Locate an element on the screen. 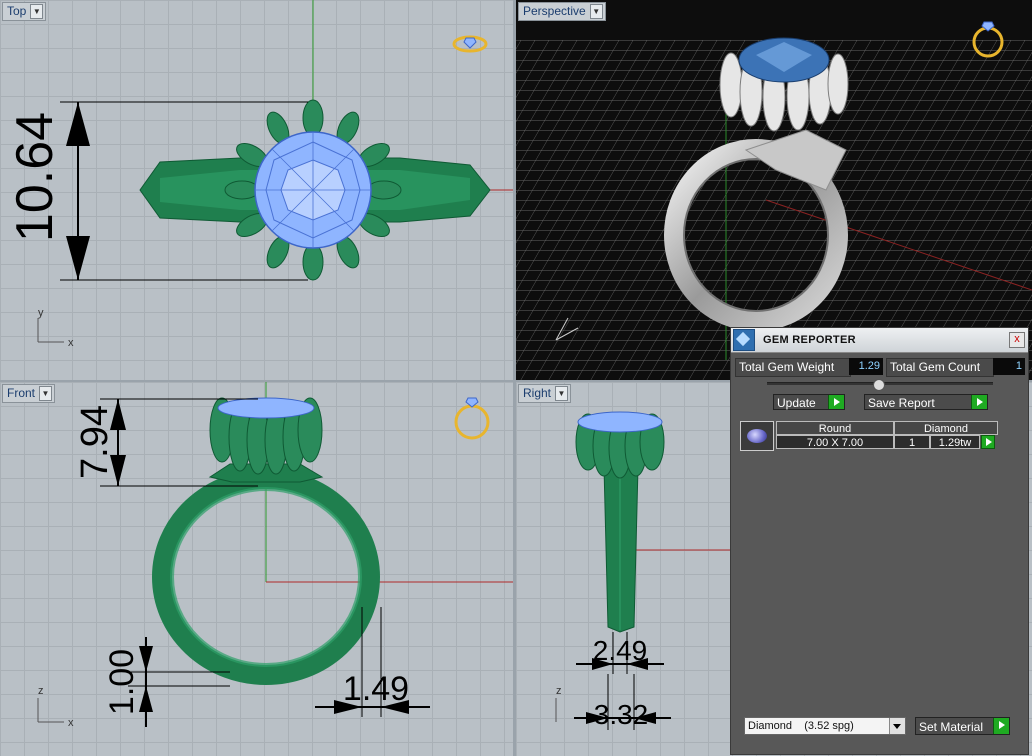 The width and height of the screenshot is (1032, 756). save-report-button: Save Report is located at coordinates (926, 402).